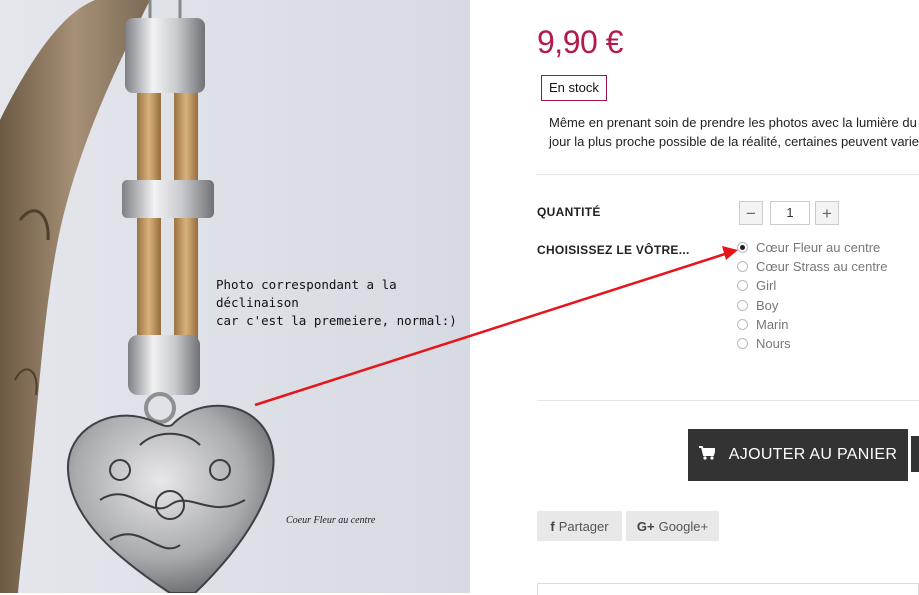 The width and height of the screenshot is (919, 595). I want to click on variant-option: Girl, so click(812, 285).